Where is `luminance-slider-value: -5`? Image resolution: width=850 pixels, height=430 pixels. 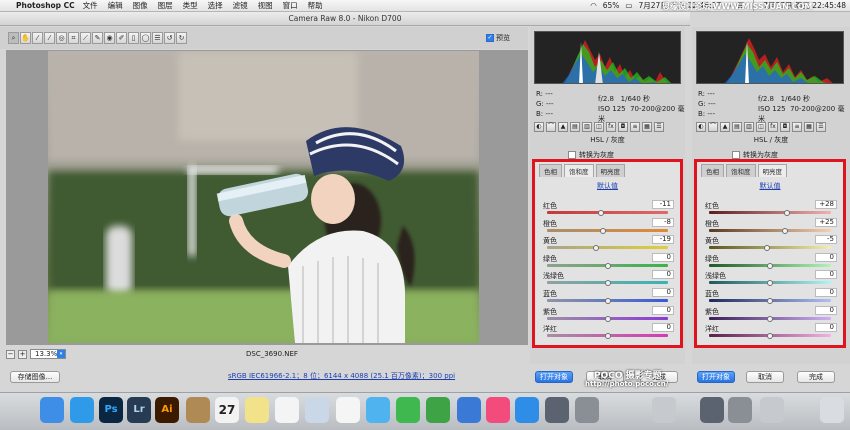
luminance-slider-value: -5 is located at coordinates (826, 240).